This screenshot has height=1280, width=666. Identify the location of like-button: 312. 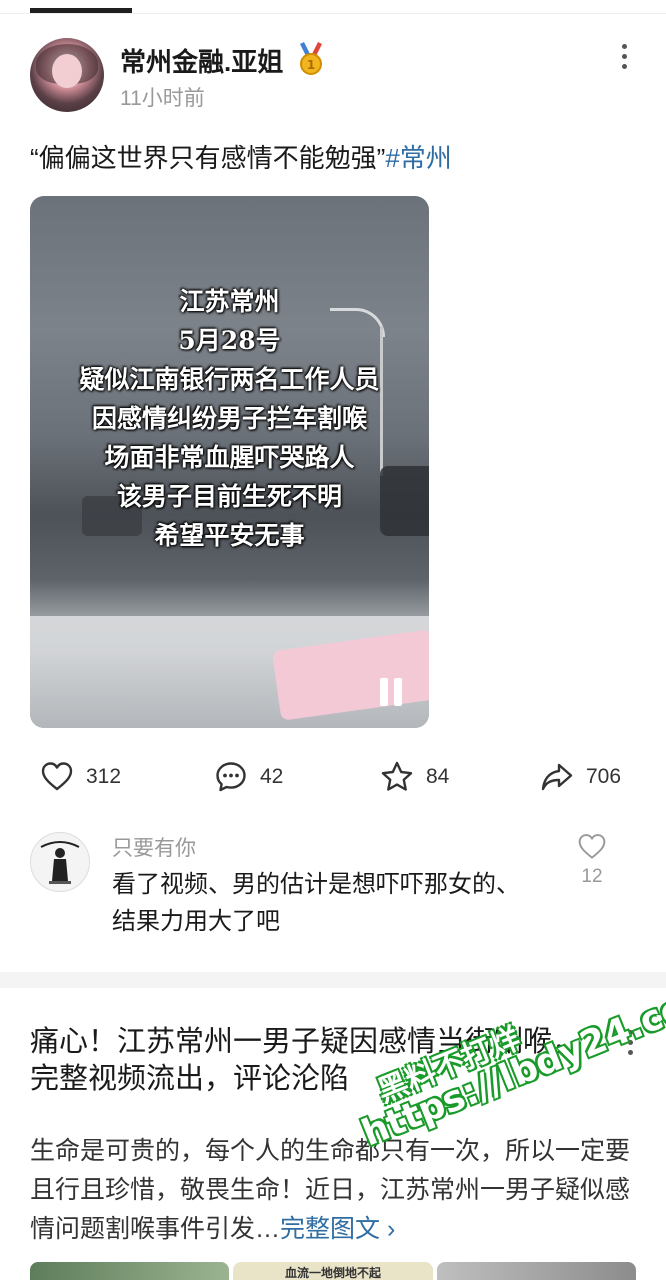
(80, 777).